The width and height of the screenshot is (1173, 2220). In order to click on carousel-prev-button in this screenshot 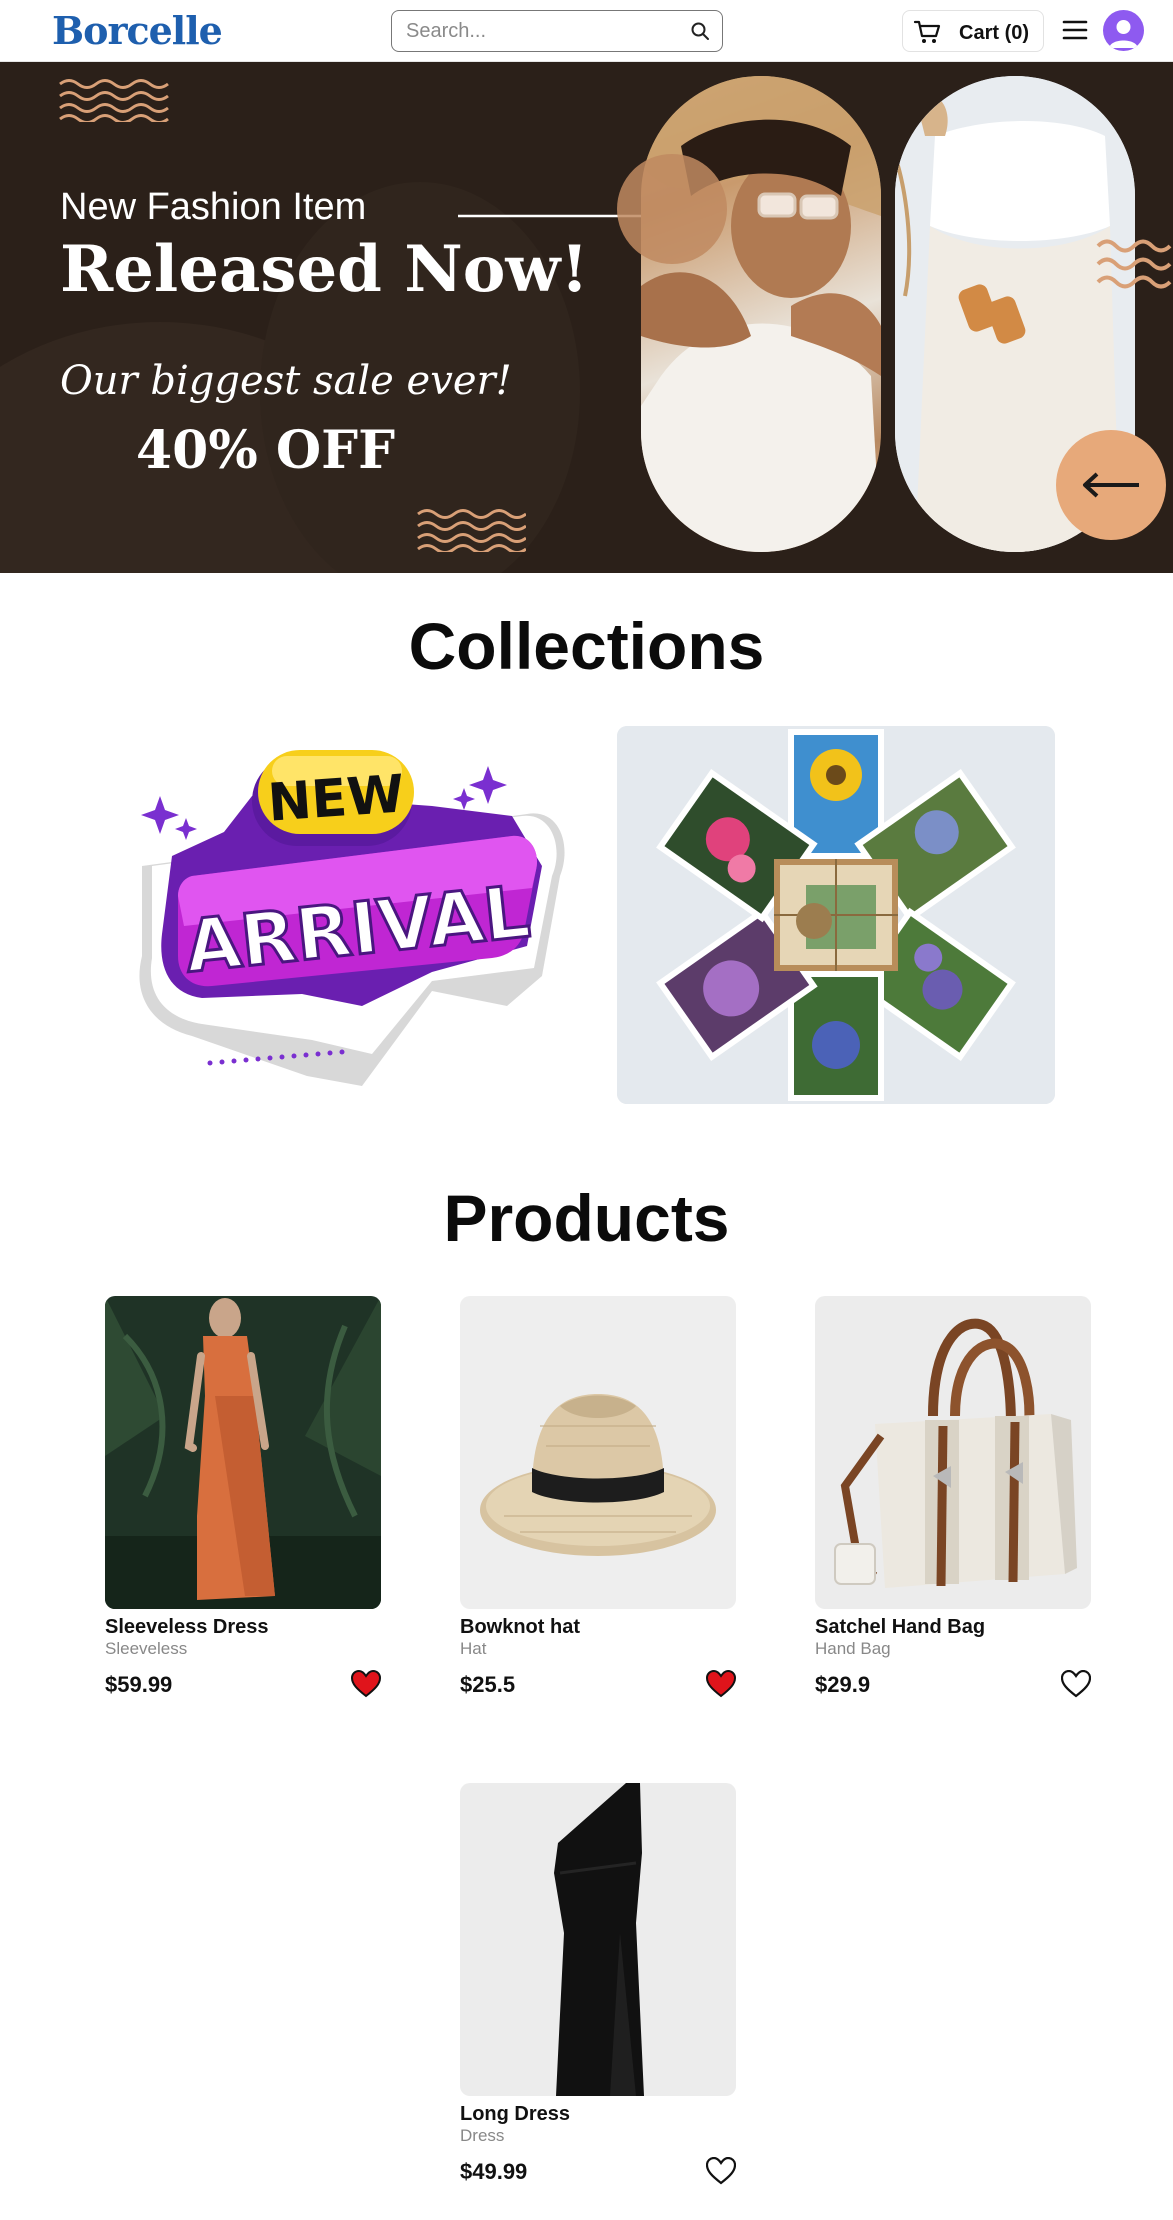, I will do `click(1111, 485)`.